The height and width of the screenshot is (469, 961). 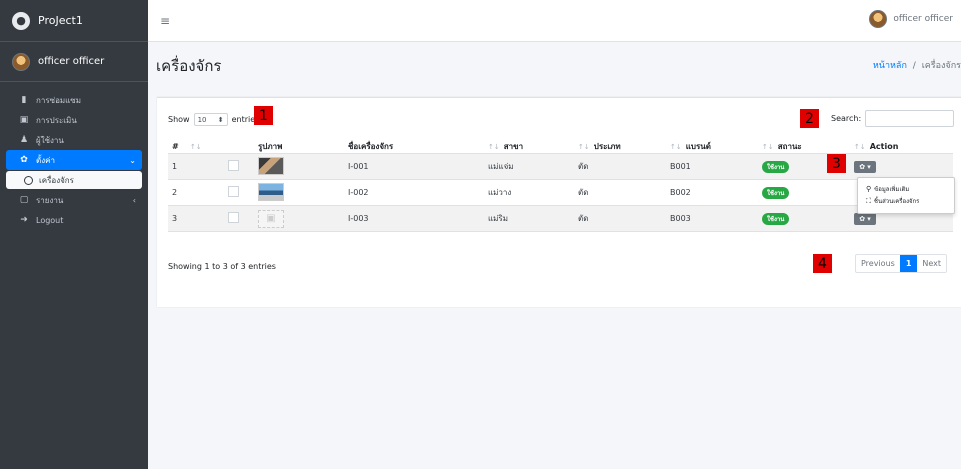 I want to click on entries-control: Show 10 ⬍ entries, so click(x=213, y=119).